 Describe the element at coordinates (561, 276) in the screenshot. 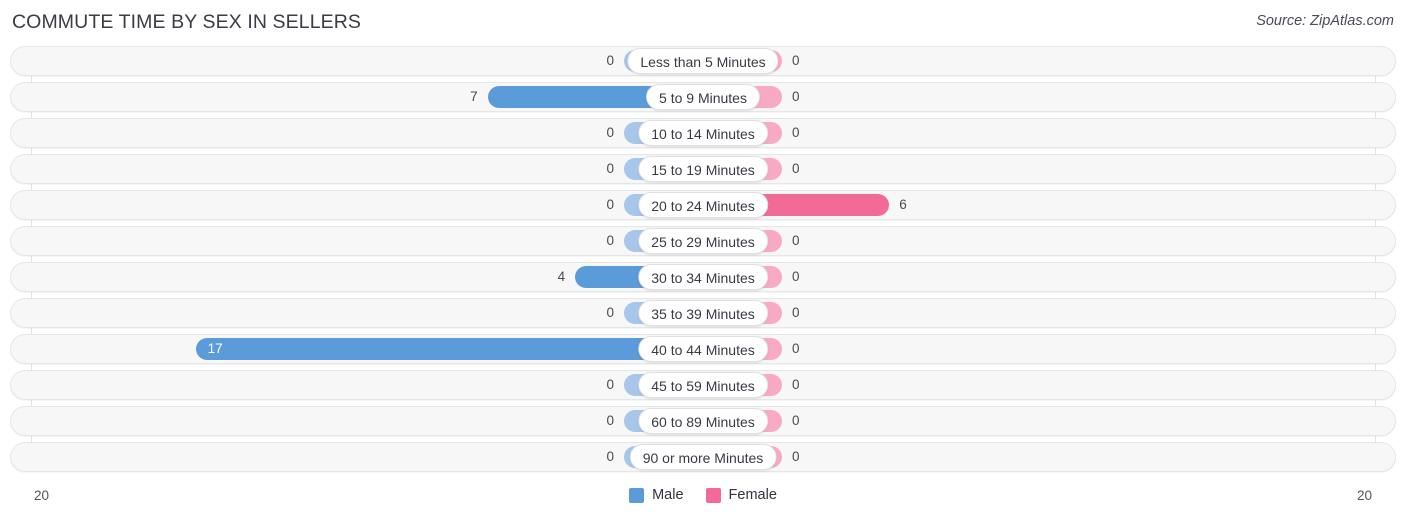

I see `male-value-label: 4` at that location.